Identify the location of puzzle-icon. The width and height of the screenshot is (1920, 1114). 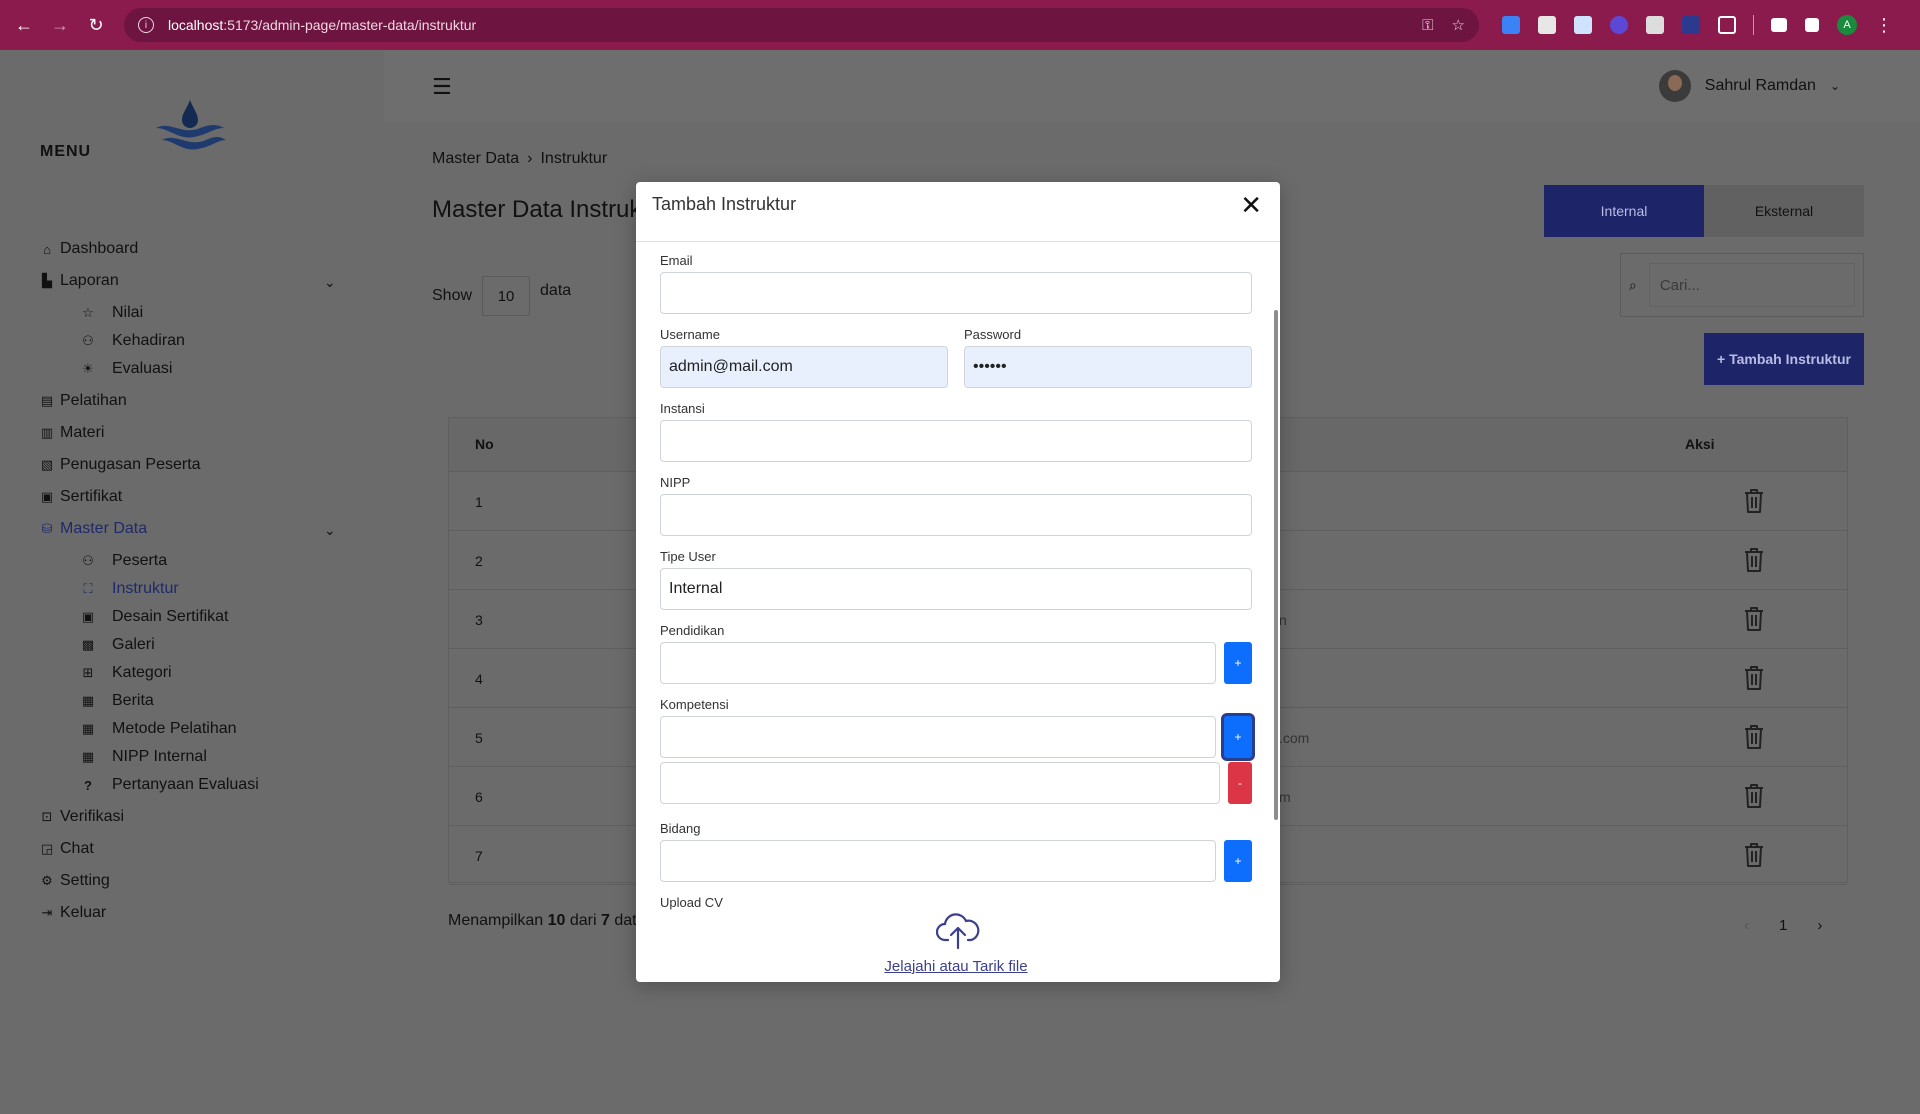
(1727, 25).